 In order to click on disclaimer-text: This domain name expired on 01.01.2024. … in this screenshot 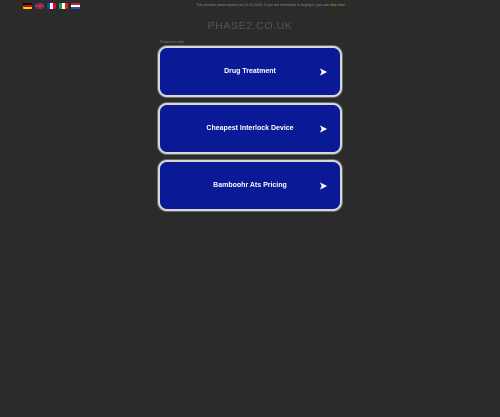, I will do `click(262, 5)`.